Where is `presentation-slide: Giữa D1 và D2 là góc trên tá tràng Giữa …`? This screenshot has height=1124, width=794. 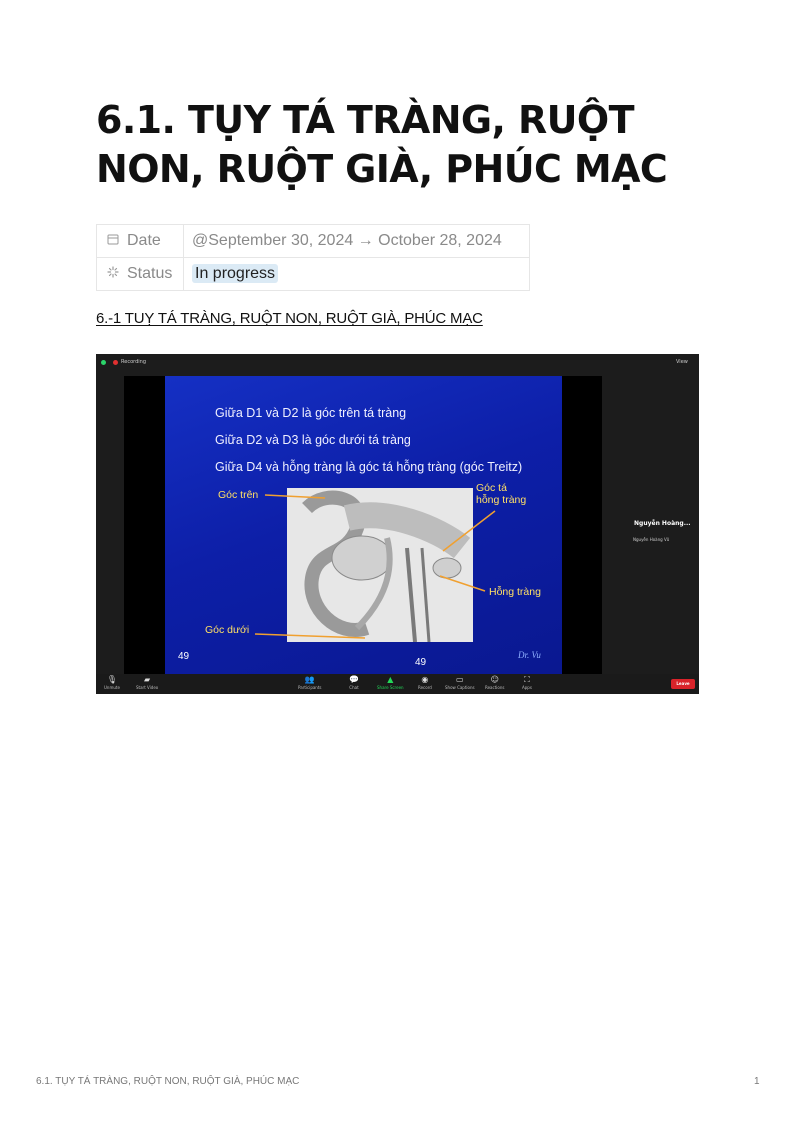 presentation-slide: Giữa D1 và D2 là góc trên tá tràng Giữa … is located at coordinates (363, 525).